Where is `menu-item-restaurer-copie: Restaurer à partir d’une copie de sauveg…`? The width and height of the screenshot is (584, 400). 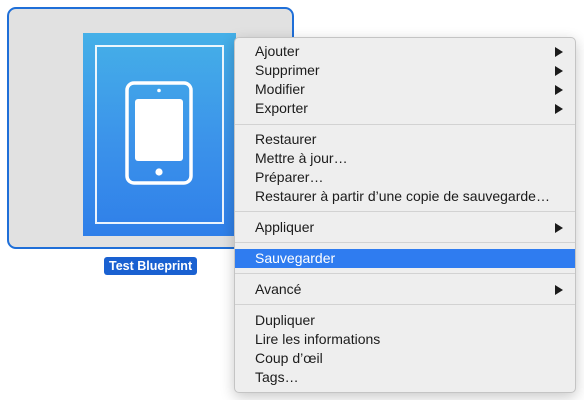 menu-item-restaurer-copie: Restaurer à partir d’une copie de sauveg… is located at coordinates (405, 196).